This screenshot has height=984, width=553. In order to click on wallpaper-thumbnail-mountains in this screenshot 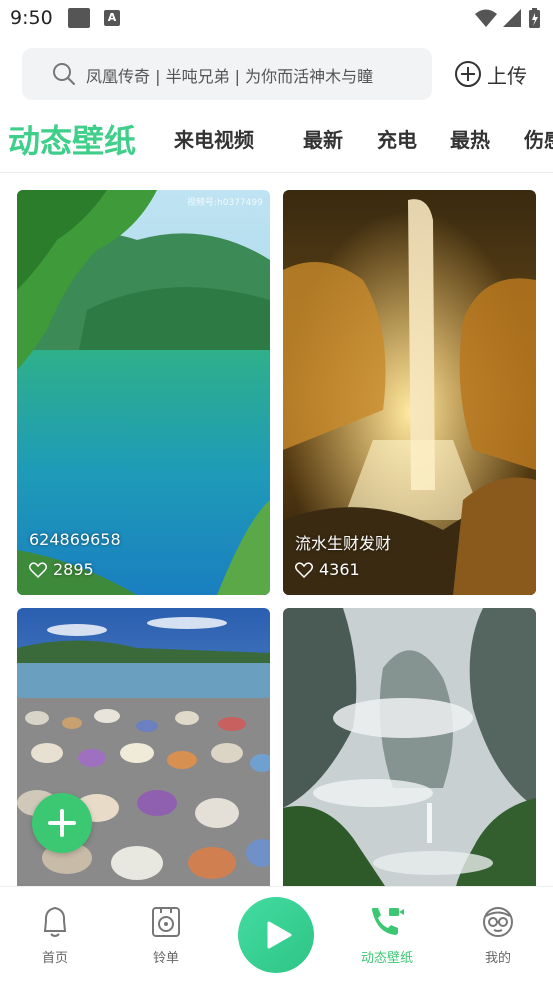, I will do `click(409, 753)`.